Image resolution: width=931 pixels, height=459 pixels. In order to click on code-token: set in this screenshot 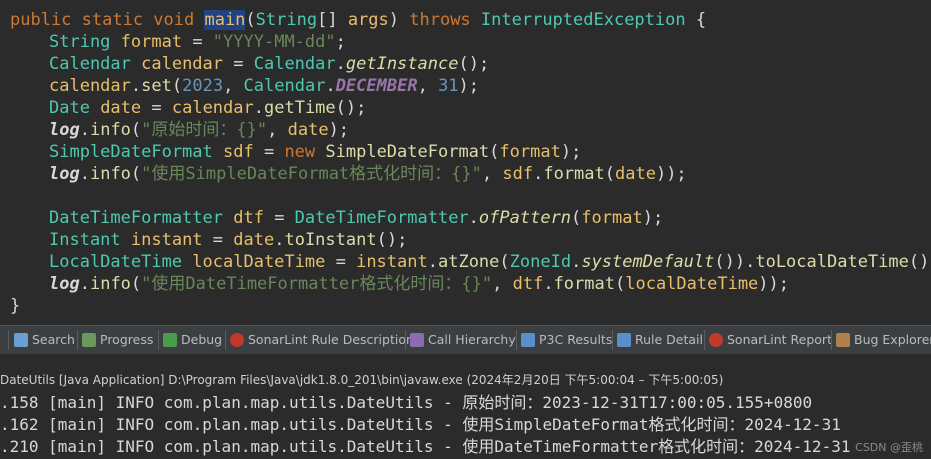, I will do `click(156, 86)`.